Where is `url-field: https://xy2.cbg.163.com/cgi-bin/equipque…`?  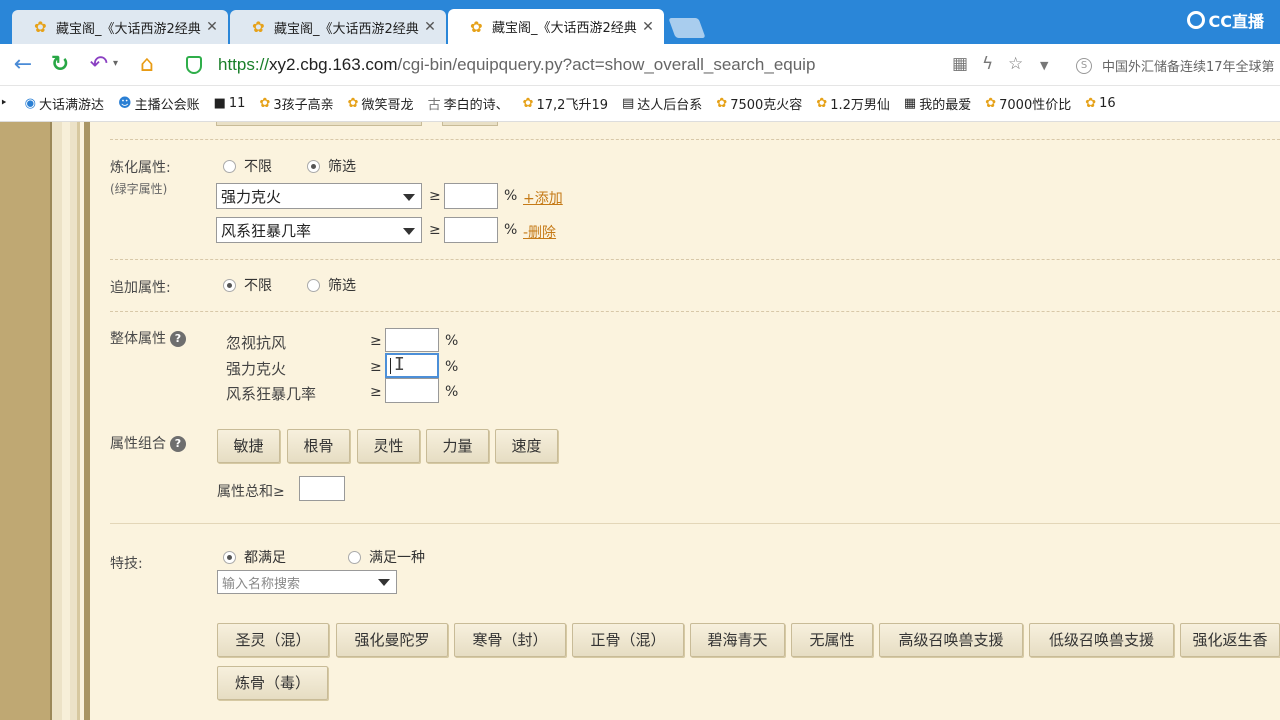 url-field: https://xy2.cbg.163.com/cgi-bin/equipque… is located at coordinates (516, 65).